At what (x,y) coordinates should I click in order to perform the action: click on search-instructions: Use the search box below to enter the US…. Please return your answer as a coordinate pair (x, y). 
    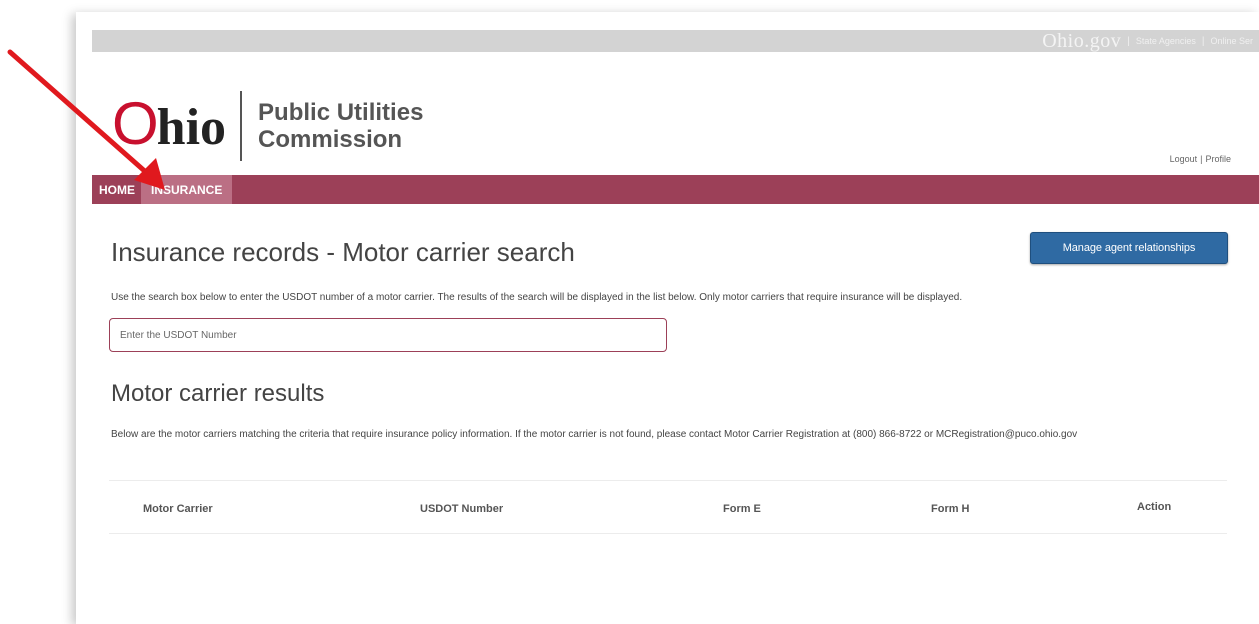
    Looking at the image, I should click on (537, 297).